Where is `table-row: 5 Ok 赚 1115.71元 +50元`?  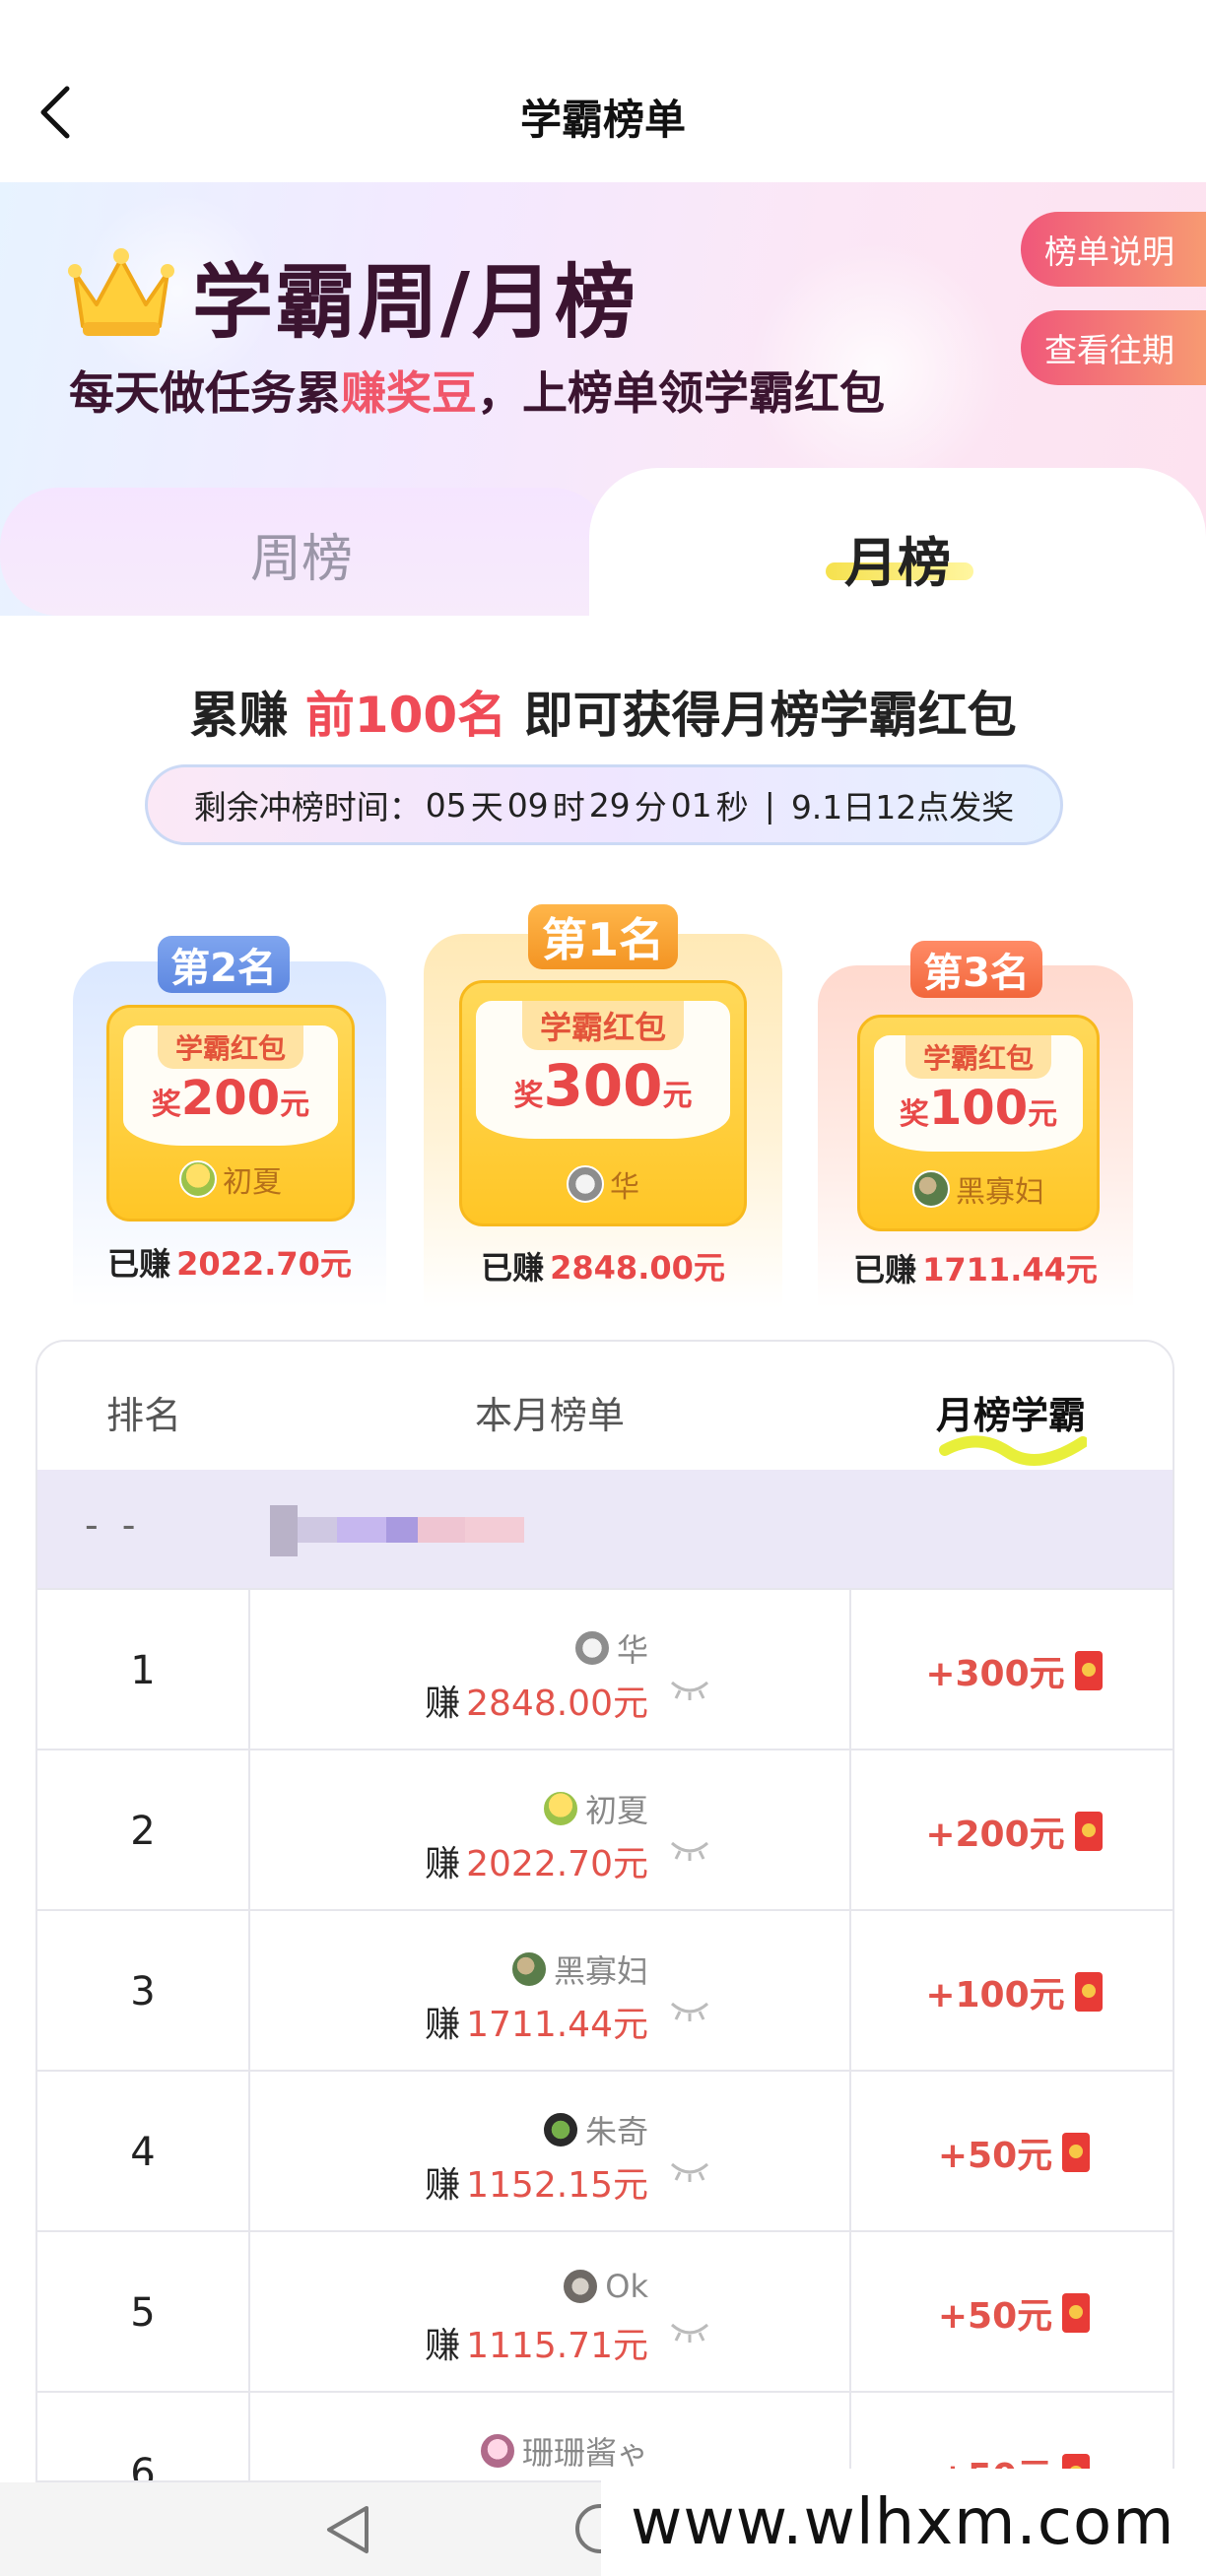 table-row: 5 Ok 赚 1115.71元 +50元 is located at coordinates (604, 2311).